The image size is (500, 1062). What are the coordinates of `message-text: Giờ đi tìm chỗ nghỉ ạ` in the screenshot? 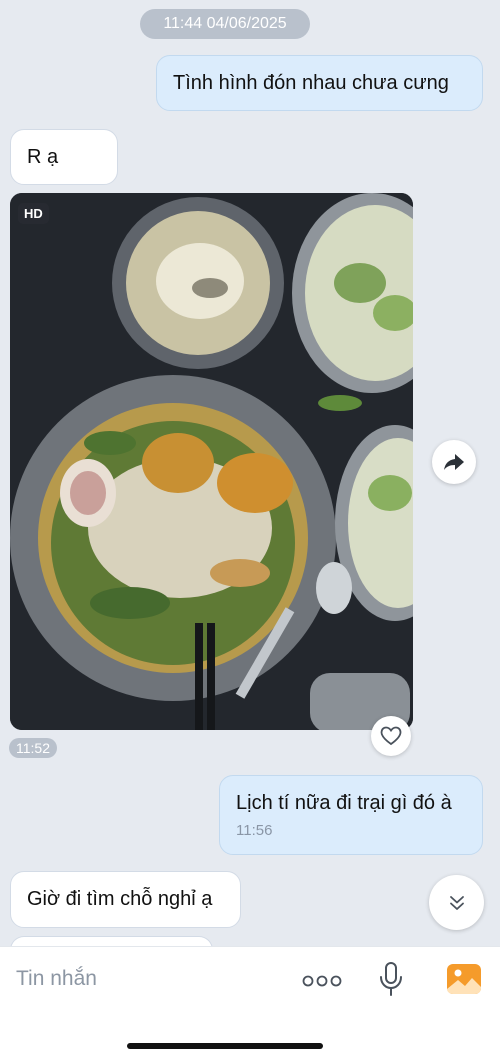 It's located at (120, 899).